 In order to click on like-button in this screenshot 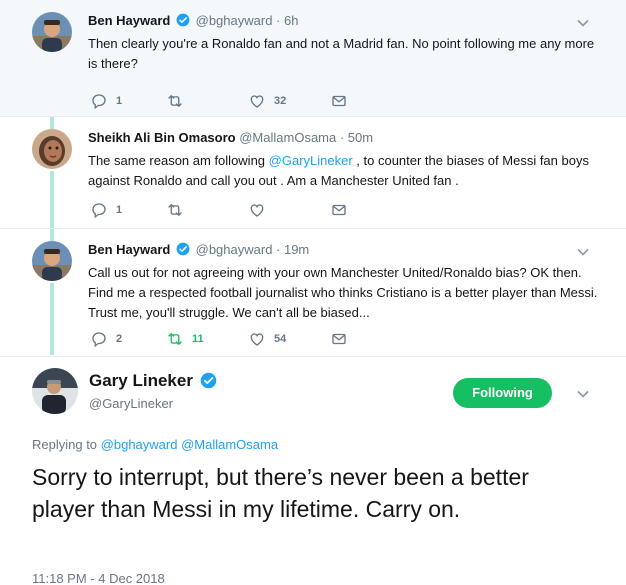, I will do `click(261, 210)`.